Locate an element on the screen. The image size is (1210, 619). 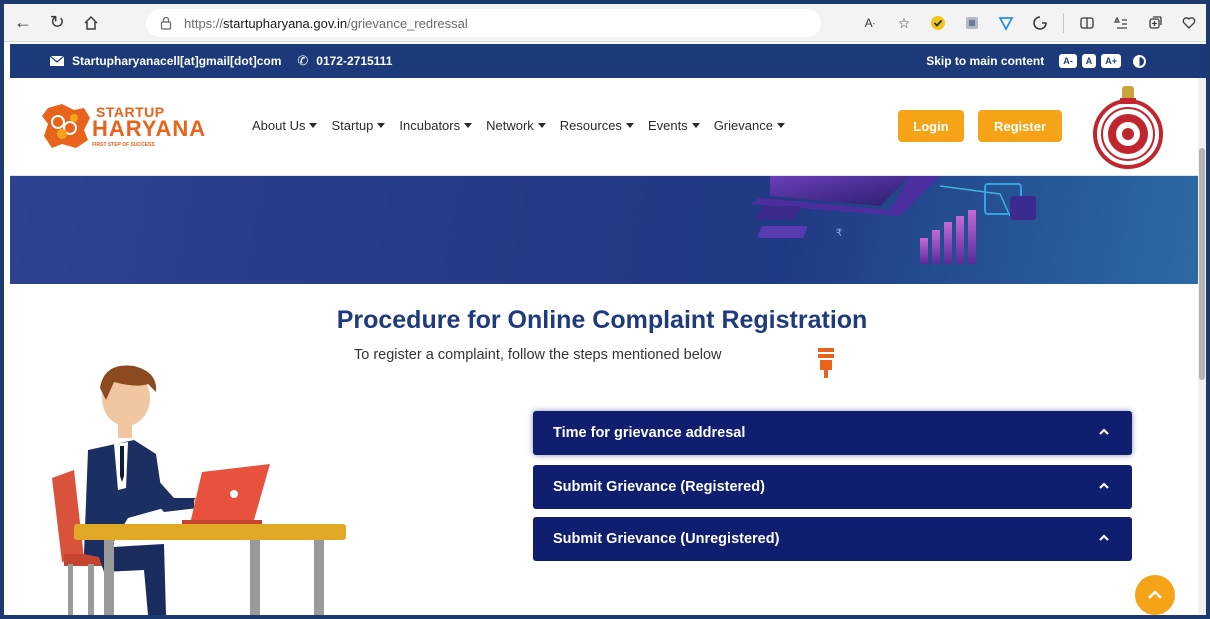
url-path: /grievance_redressal is located at coordinates (407, 23).